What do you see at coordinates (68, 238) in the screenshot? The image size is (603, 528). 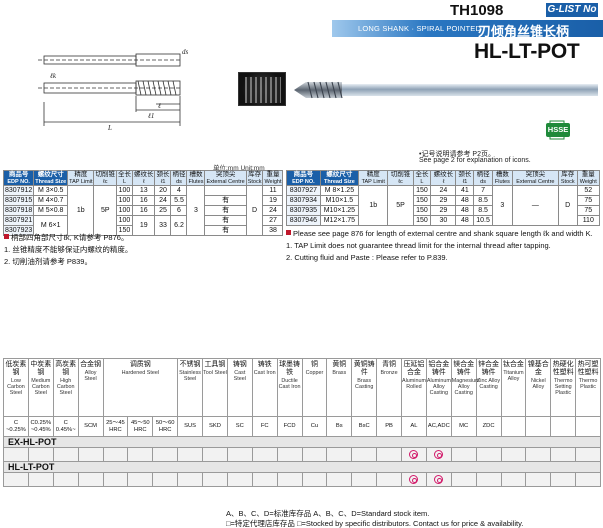 I see `note-line: 柄部四角部尺寸ℓk, K请参考 P876。` at bounding box center [68, 238].